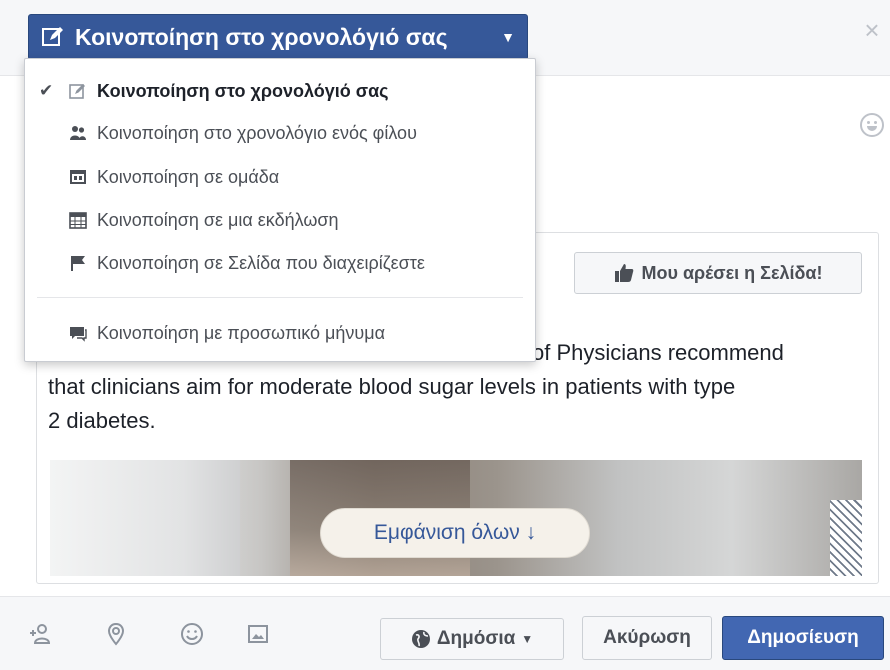  I want to click on menu-item-event: Κοινοποίηση σε μια εκδήλωση, so click(280, 220).